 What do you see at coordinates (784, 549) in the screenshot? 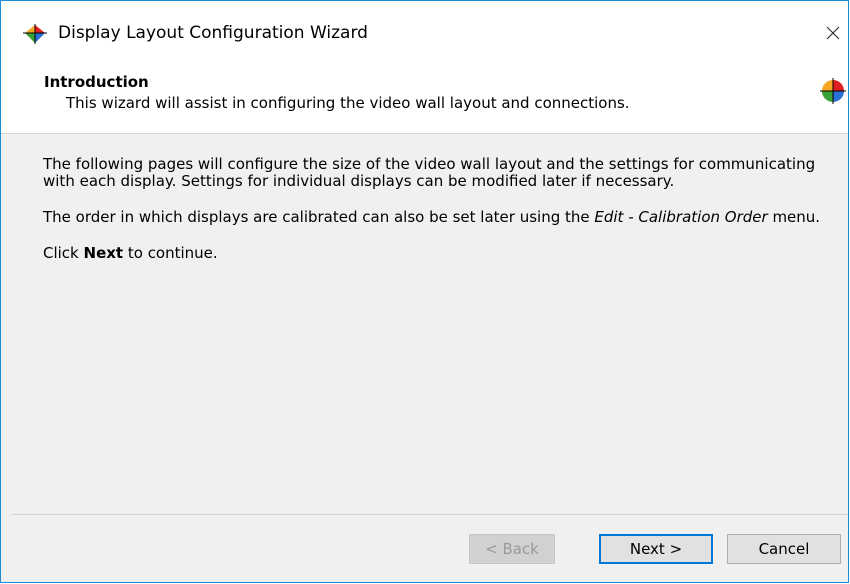
I see `cancel-button: Cancel` at bounding box center [784, 549].